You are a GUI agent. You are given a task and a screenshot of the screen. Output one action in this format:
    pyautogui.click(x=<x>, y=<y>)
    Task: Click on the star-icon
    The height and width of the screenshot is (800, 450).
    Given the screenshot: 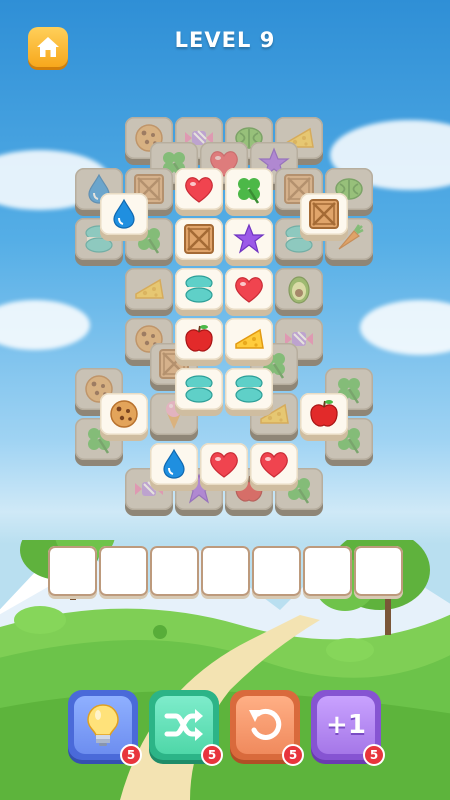 What is the action you would take?
    pyautogui.click(x=249, y=238)
    